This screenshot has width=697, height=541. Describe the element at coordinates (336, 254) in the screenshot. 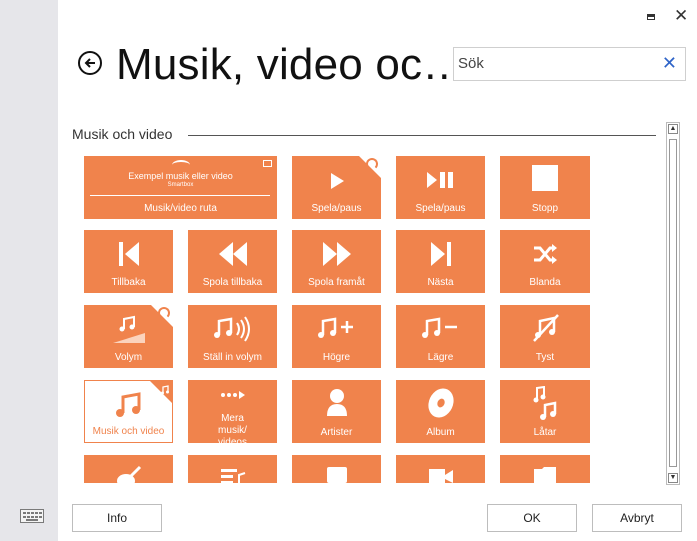

I see `fast-forward-icon` at that location.